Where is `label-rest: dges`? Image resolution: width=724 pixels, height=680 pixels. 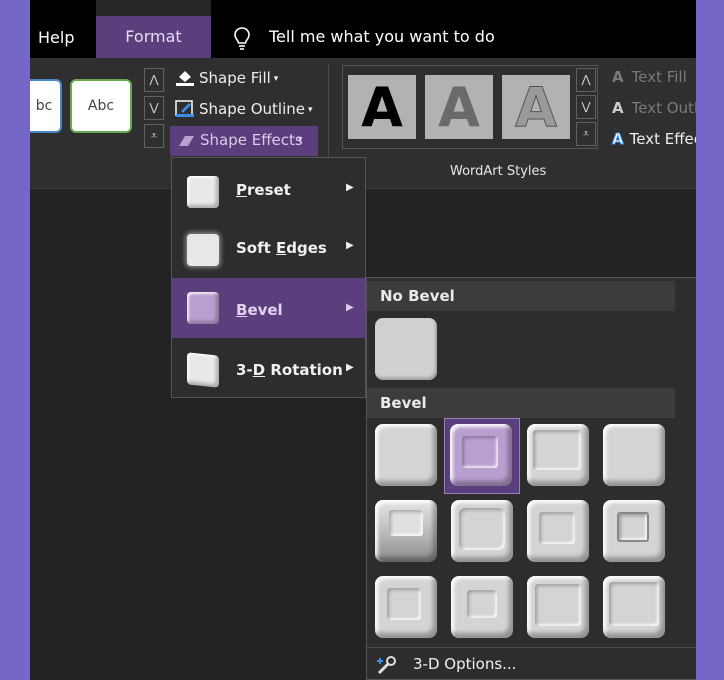 label-rest: dges is located at coordinates (306, 248).